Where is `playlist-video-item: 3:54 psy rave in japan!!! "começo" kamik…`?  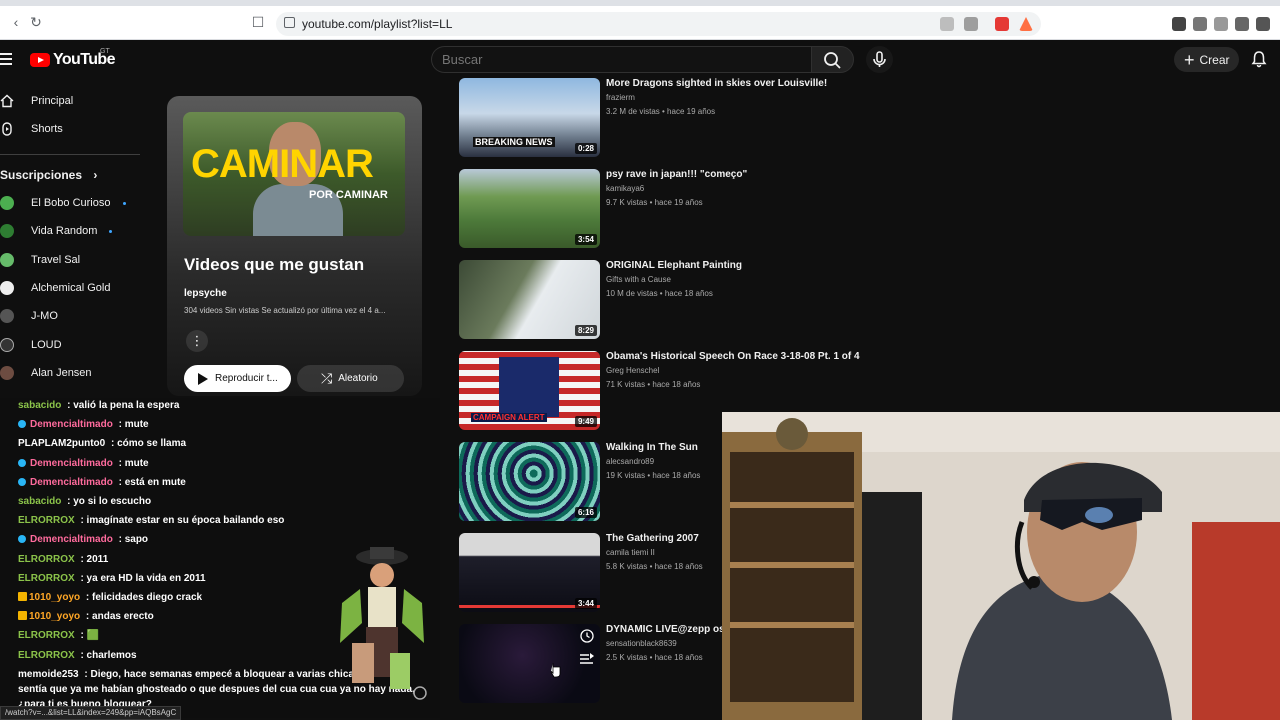 playlist-video-item: 3:54 psy rave in japan!!! "começo" kamik… is located at coordinates (659, 210).